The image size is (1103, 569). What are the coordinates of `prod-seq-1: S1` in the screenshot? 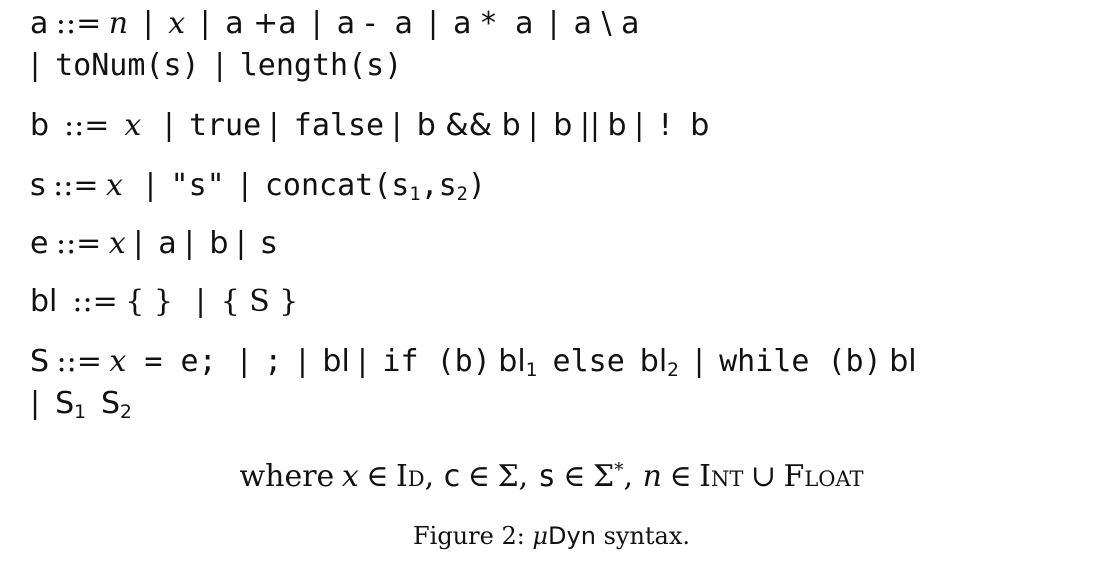 It's located at (70, 405).